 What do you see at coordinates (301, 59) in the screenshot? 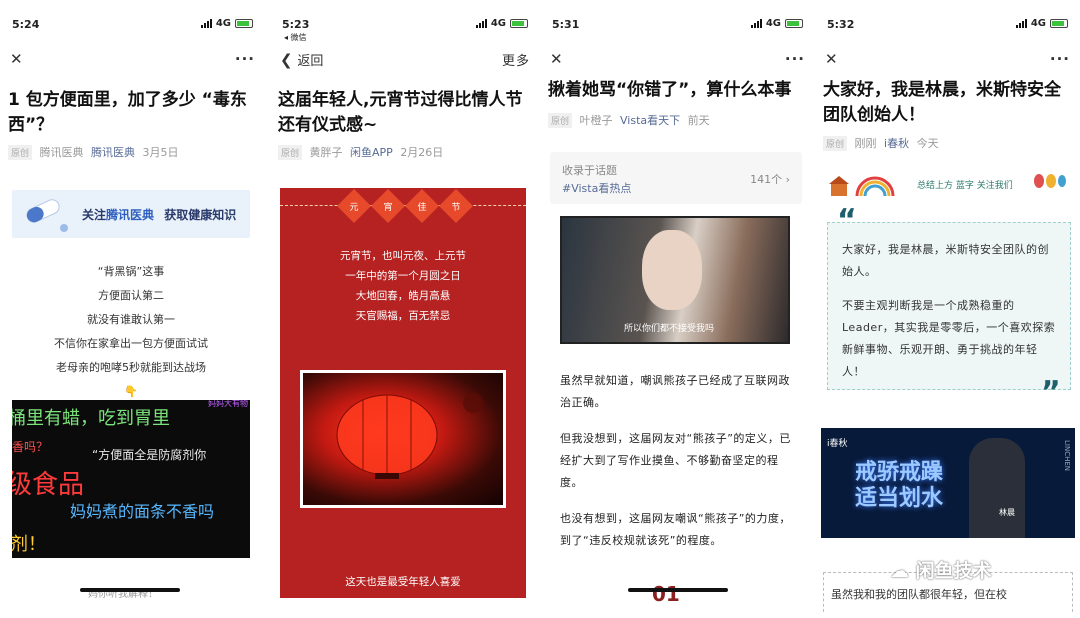
I see `back-button: ❮ 返回` at bounding box center [301, 59].